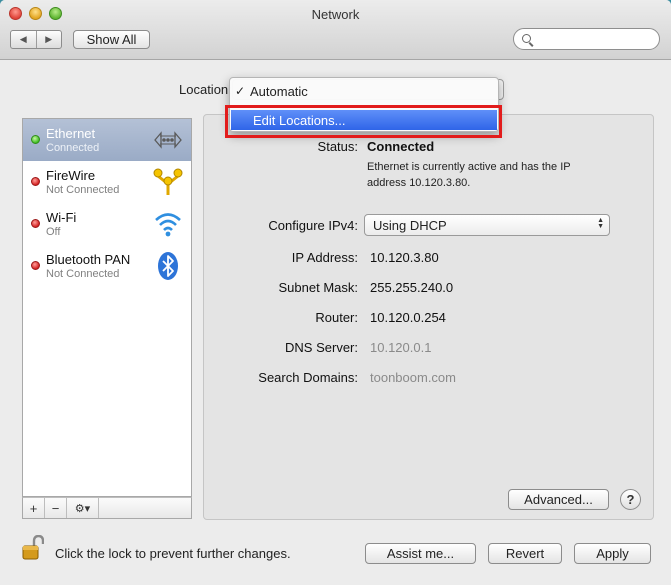 This screenshot has height=585, width=671. Describe the element at coordinates (33, 548) in the screenshot. I see `lock-open-icon` at that location.